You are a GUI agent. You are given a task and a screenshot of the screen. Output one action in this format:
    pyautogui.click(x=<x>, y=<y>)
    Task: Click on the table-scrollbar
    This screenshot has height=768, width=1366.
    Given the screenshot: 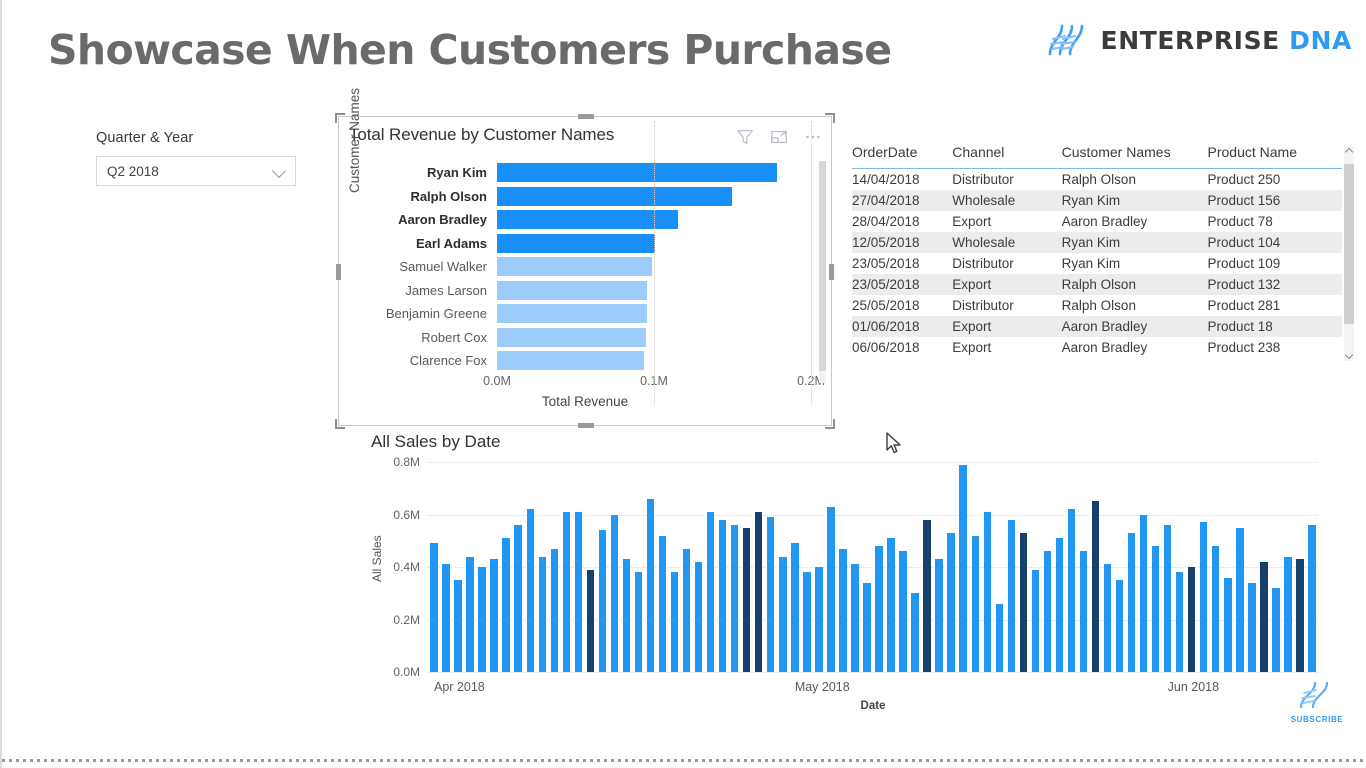 What is the action you would take?
    pyautogui.click(x=1349, y=253)
    